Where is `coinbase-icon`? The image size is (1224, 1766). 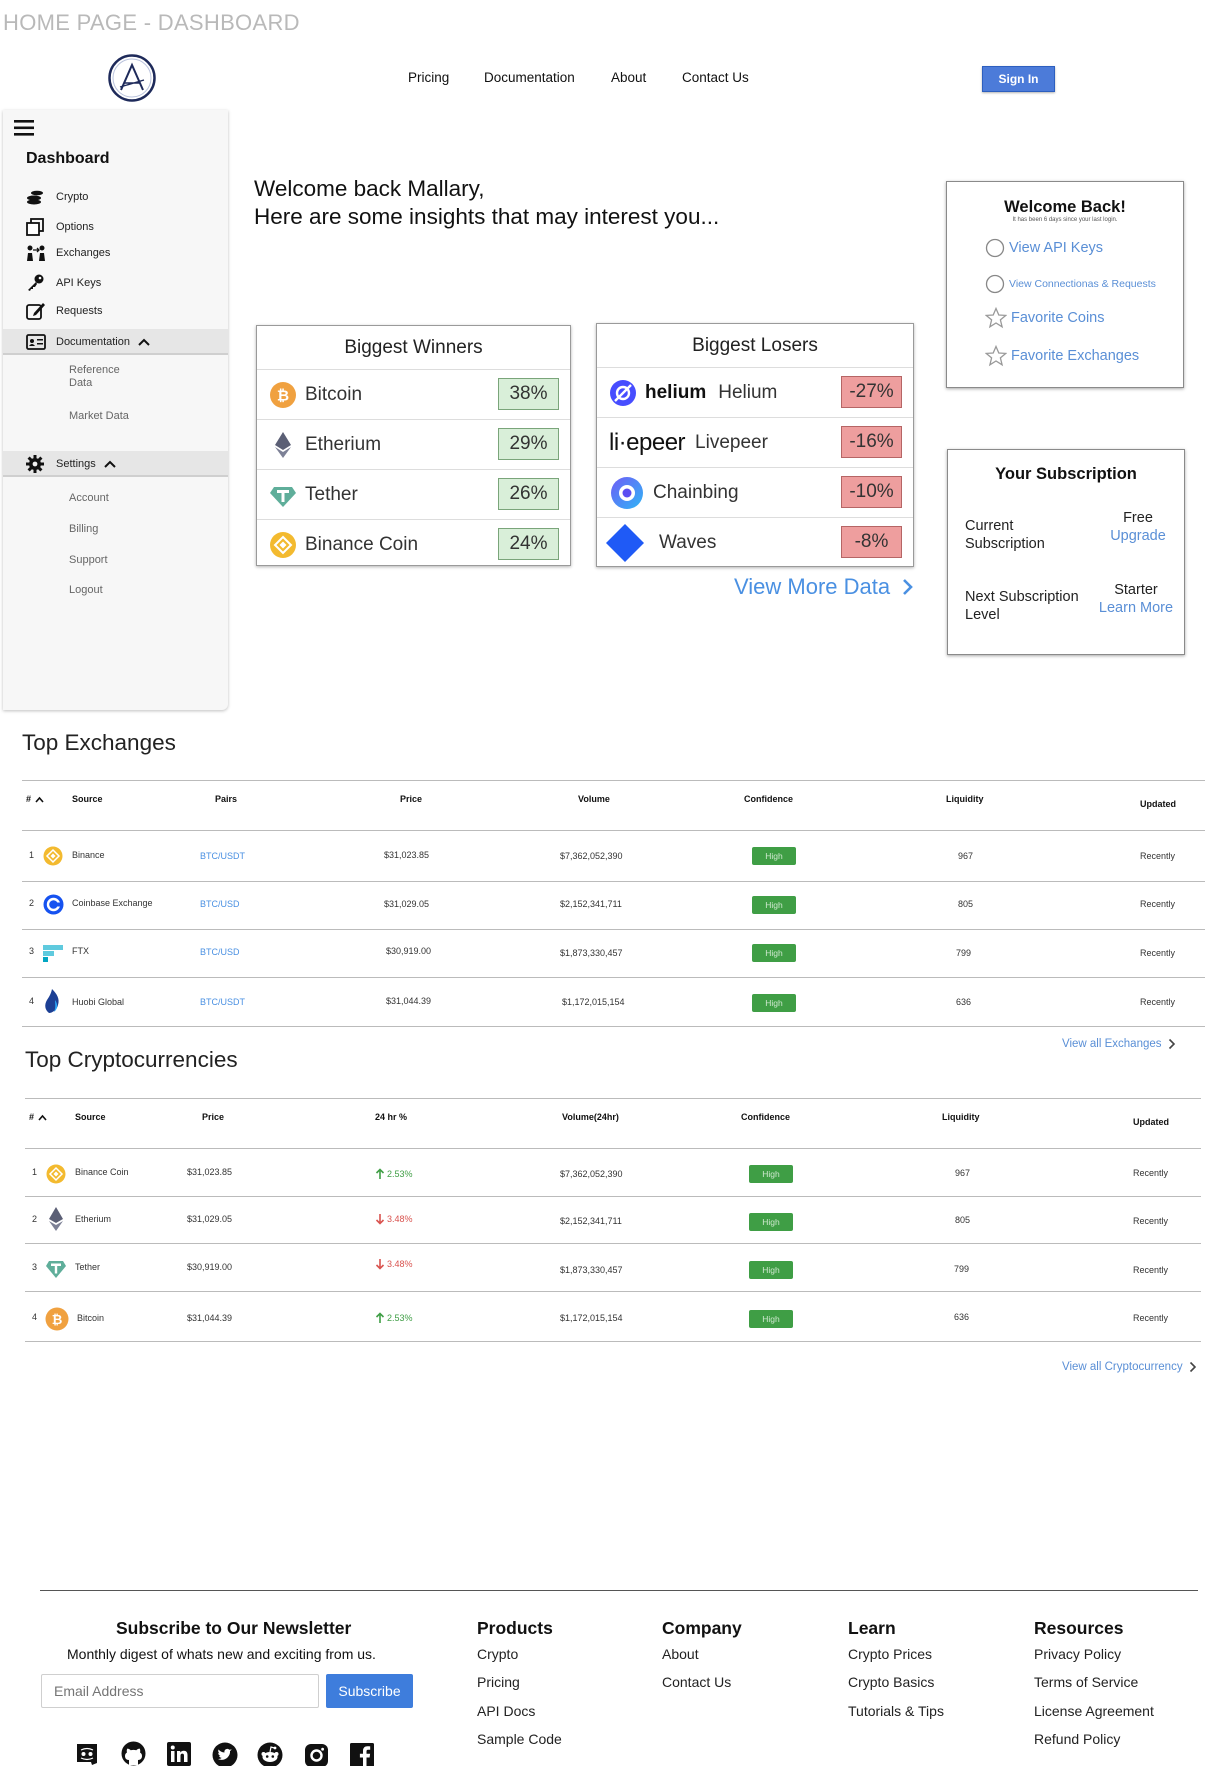
coinbase-icon is located at coordinates (53, 904).